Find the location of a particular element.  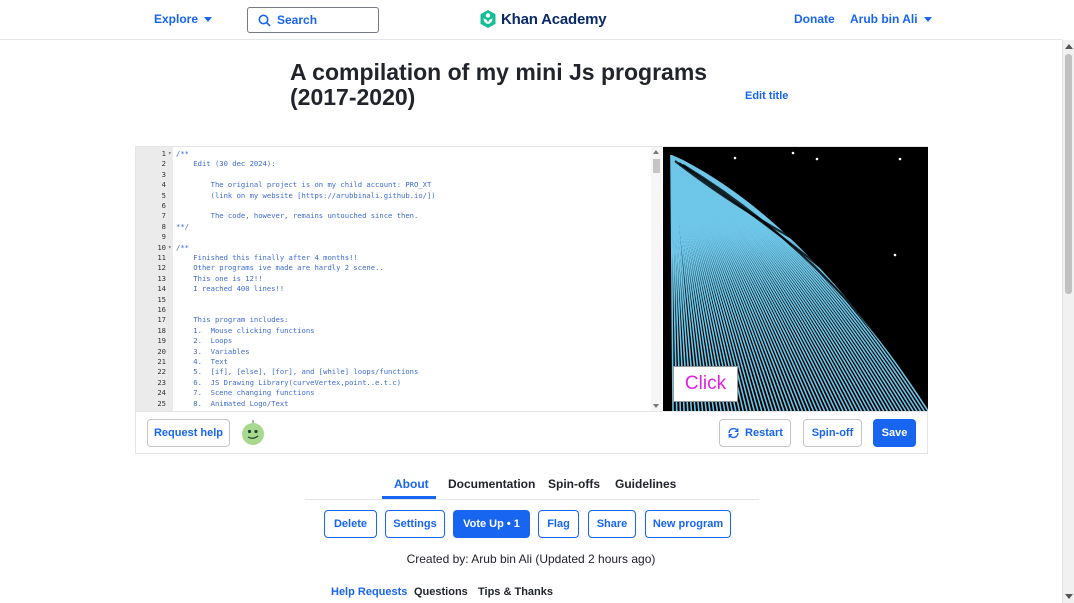

line-number: 7 is located at coordinates (163, 216).